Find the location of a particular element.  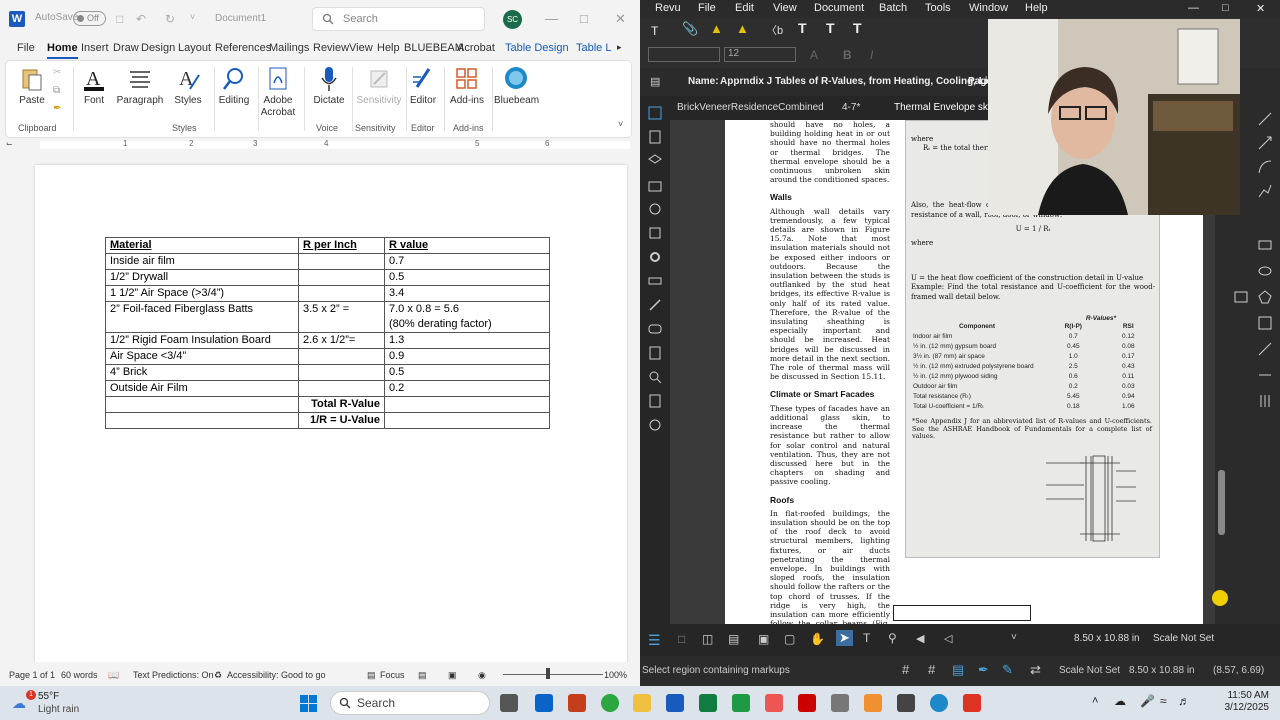

tab-review: Review is located at coordinates (331, 48).